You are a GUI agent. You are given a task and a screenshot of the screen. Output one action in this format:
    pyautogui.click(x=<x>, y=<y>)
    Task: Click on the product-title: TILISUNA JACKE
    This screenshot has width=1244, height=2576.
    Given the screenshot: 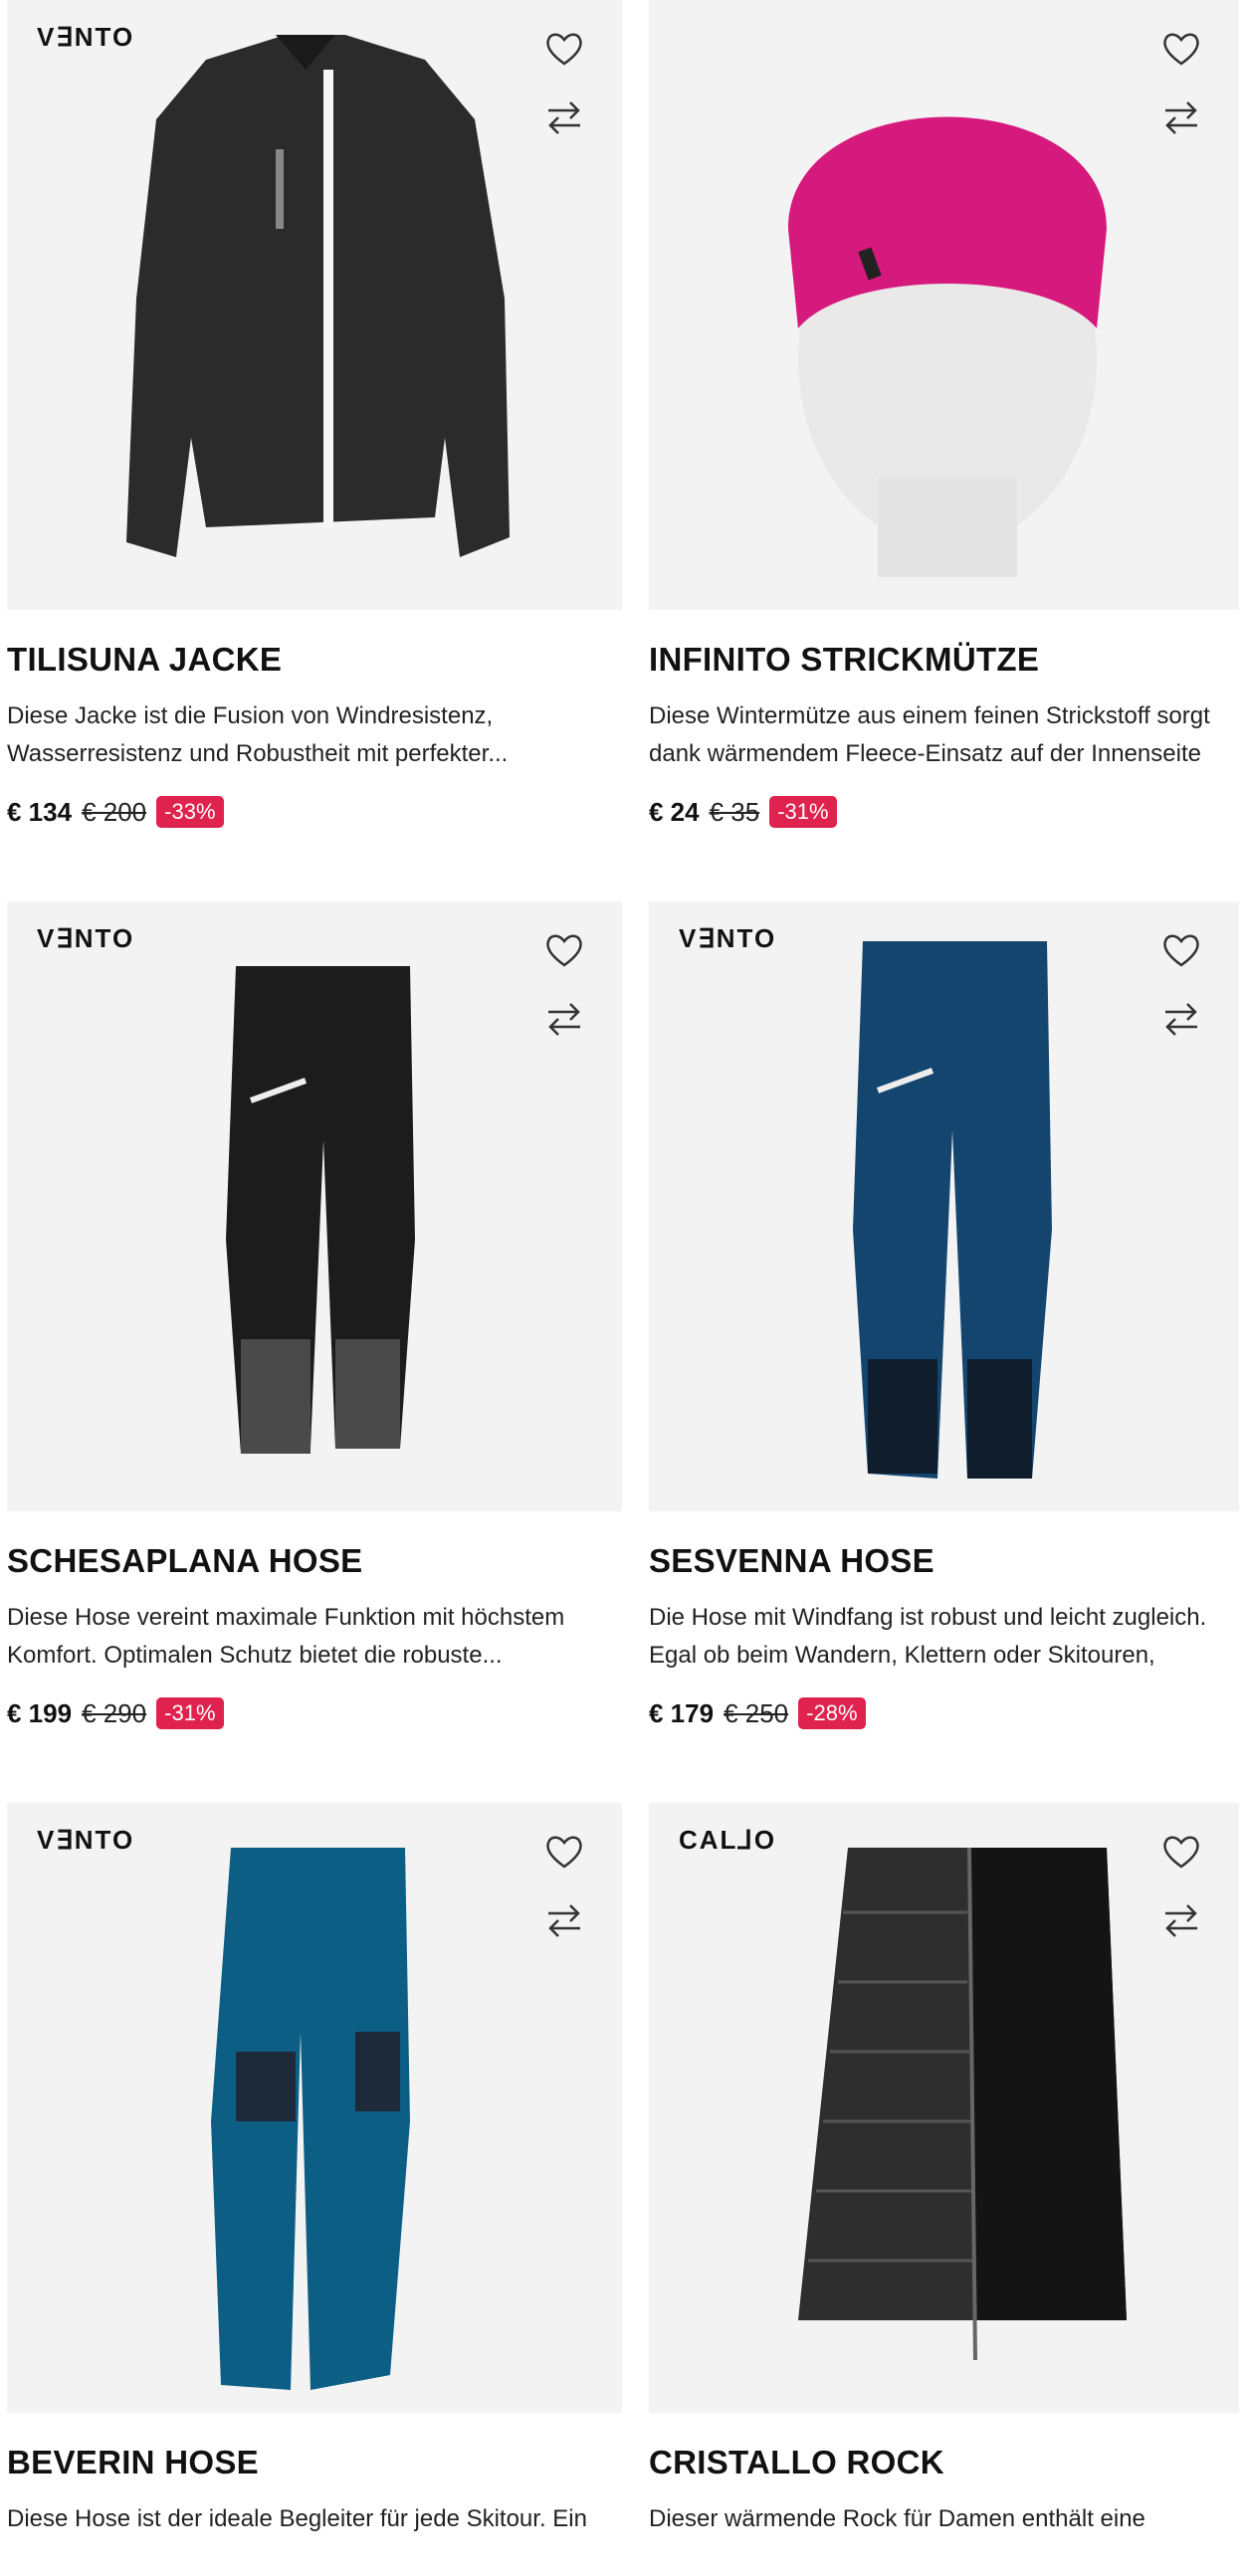 What is the action you would take?
    pyautogui.click(x=314, y=660)
    